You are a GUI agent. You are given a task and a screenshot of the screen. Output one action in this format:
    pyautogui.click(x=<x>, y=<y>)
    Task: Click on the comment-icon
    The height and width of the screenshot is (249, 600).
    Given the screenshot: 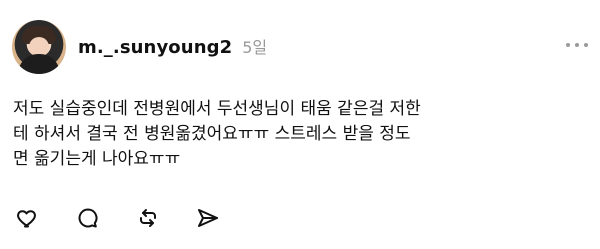 What is the action you would take?
    pyautogui.click(x=88, y=218)
    